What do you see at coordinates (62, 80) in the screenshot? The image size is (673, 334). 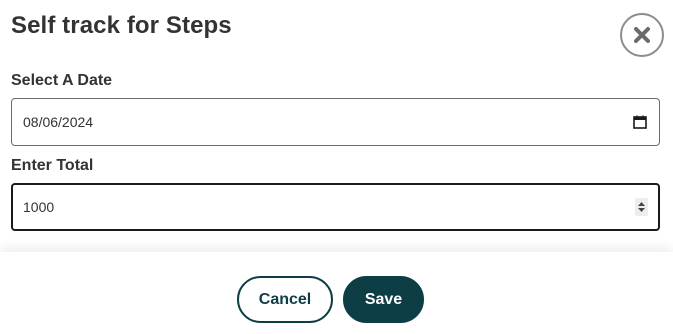 I see `date-label: Select A Date` at bounding box center [62, 80].